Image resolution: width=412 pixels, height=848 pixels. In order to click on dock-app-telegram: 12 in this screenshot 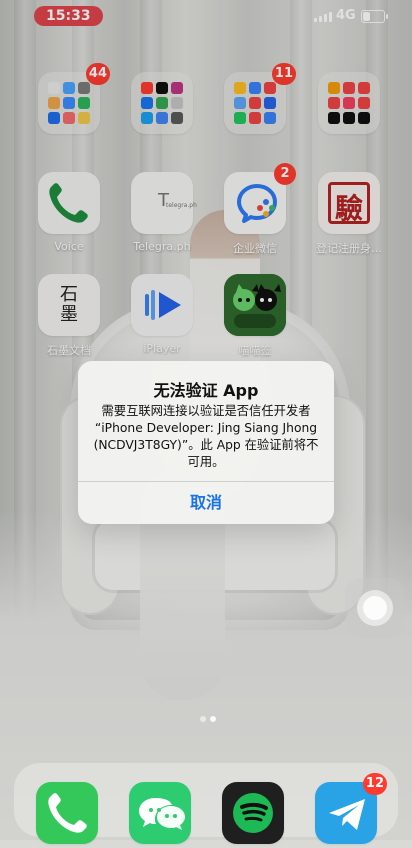, I will do `click(350, 808)`.